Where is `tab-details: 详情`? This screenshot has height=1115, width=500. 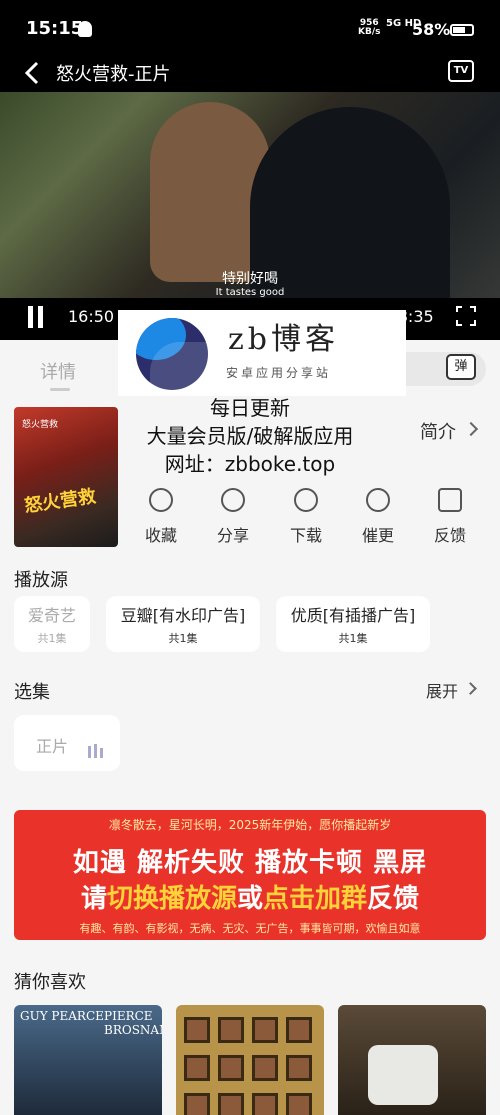
tab-details: 详情 is located at coordinates (58, 374).